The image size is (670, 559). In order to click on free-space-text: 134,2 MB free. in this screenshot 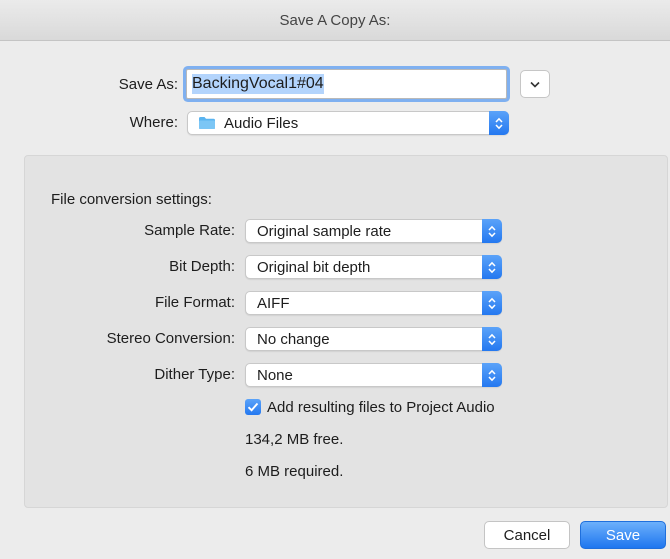, I will do `click(294, 439)`.